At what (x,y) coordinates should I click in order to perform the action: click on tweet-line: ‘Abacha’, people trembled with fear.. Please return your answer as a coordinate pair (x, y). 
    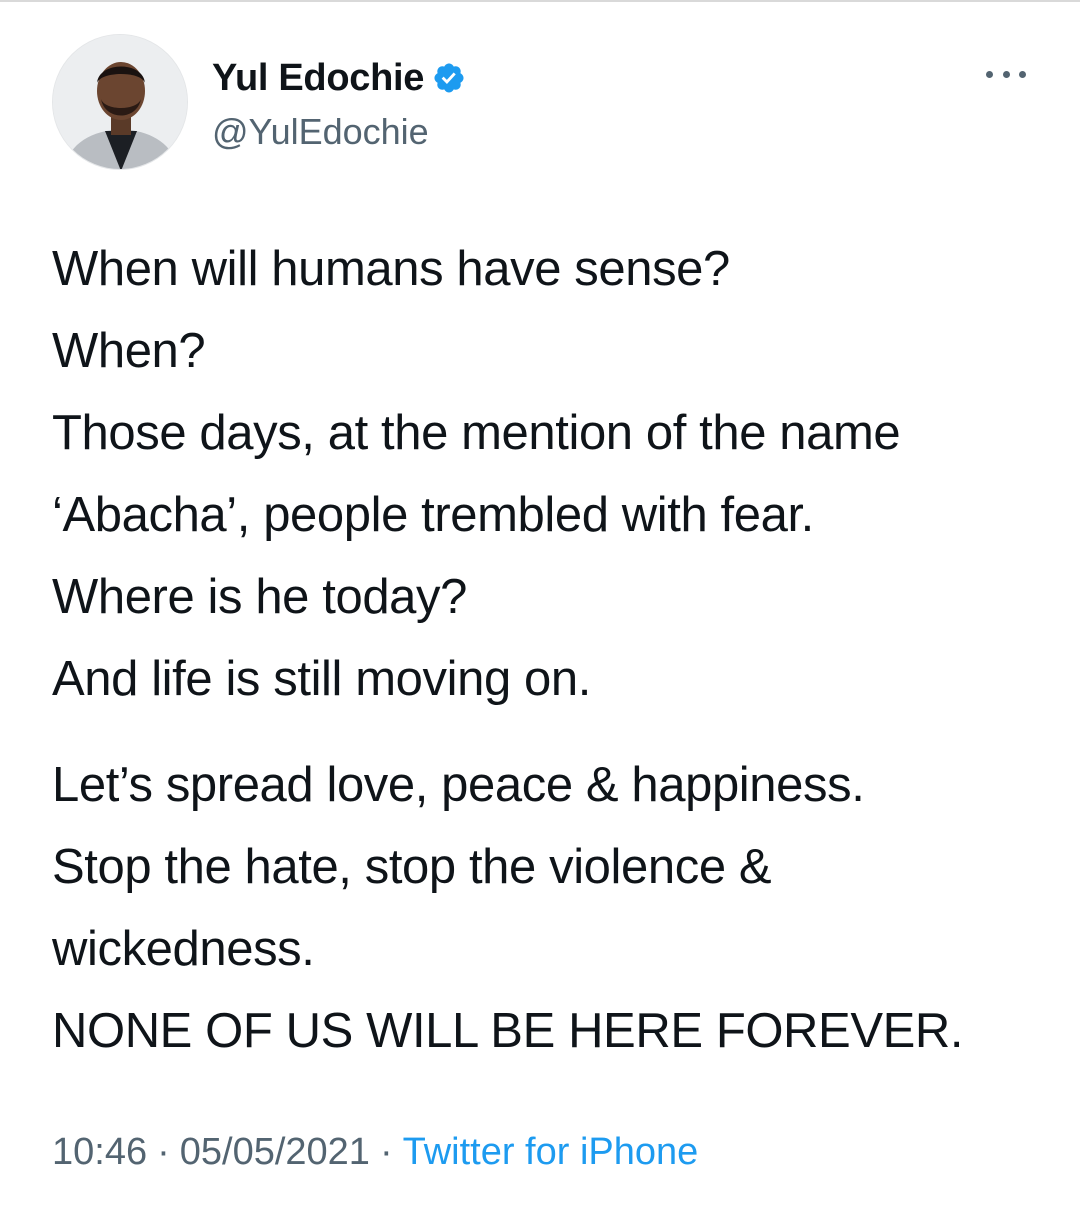
    Looking at the image, I should click on (433, 515).